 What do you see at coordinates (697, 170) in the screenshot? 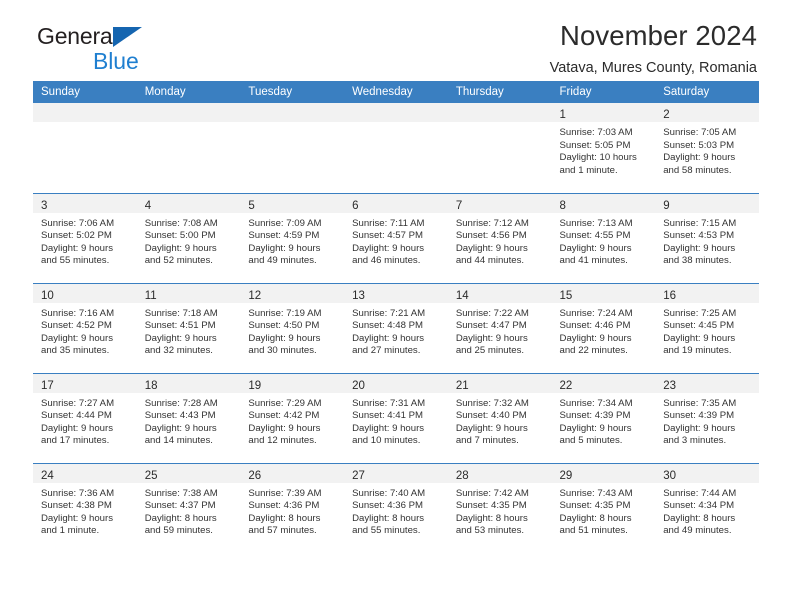
I see `daylight-line-2: and 58 minutes.` at bounding box center [697, 170].